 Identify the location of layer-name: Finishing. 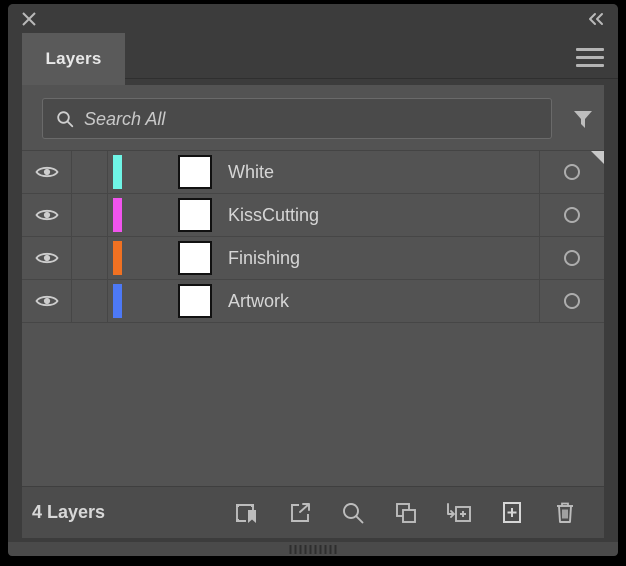
(264, 257).